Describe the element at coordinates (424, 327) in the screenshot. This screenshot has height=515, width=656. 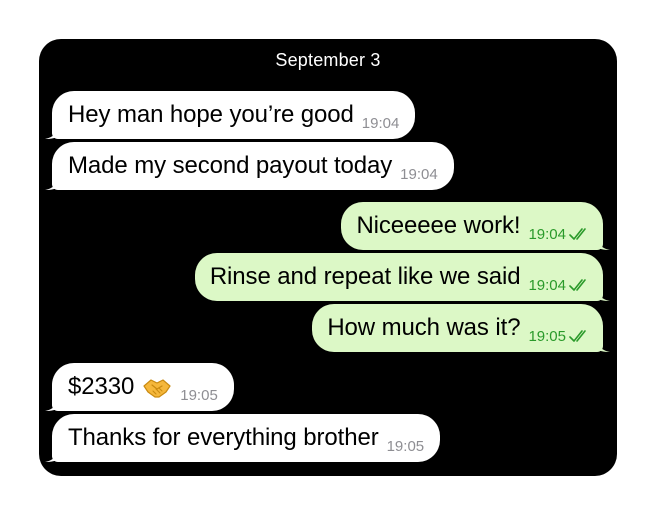
I see `message-text: How much was it?` at that location.